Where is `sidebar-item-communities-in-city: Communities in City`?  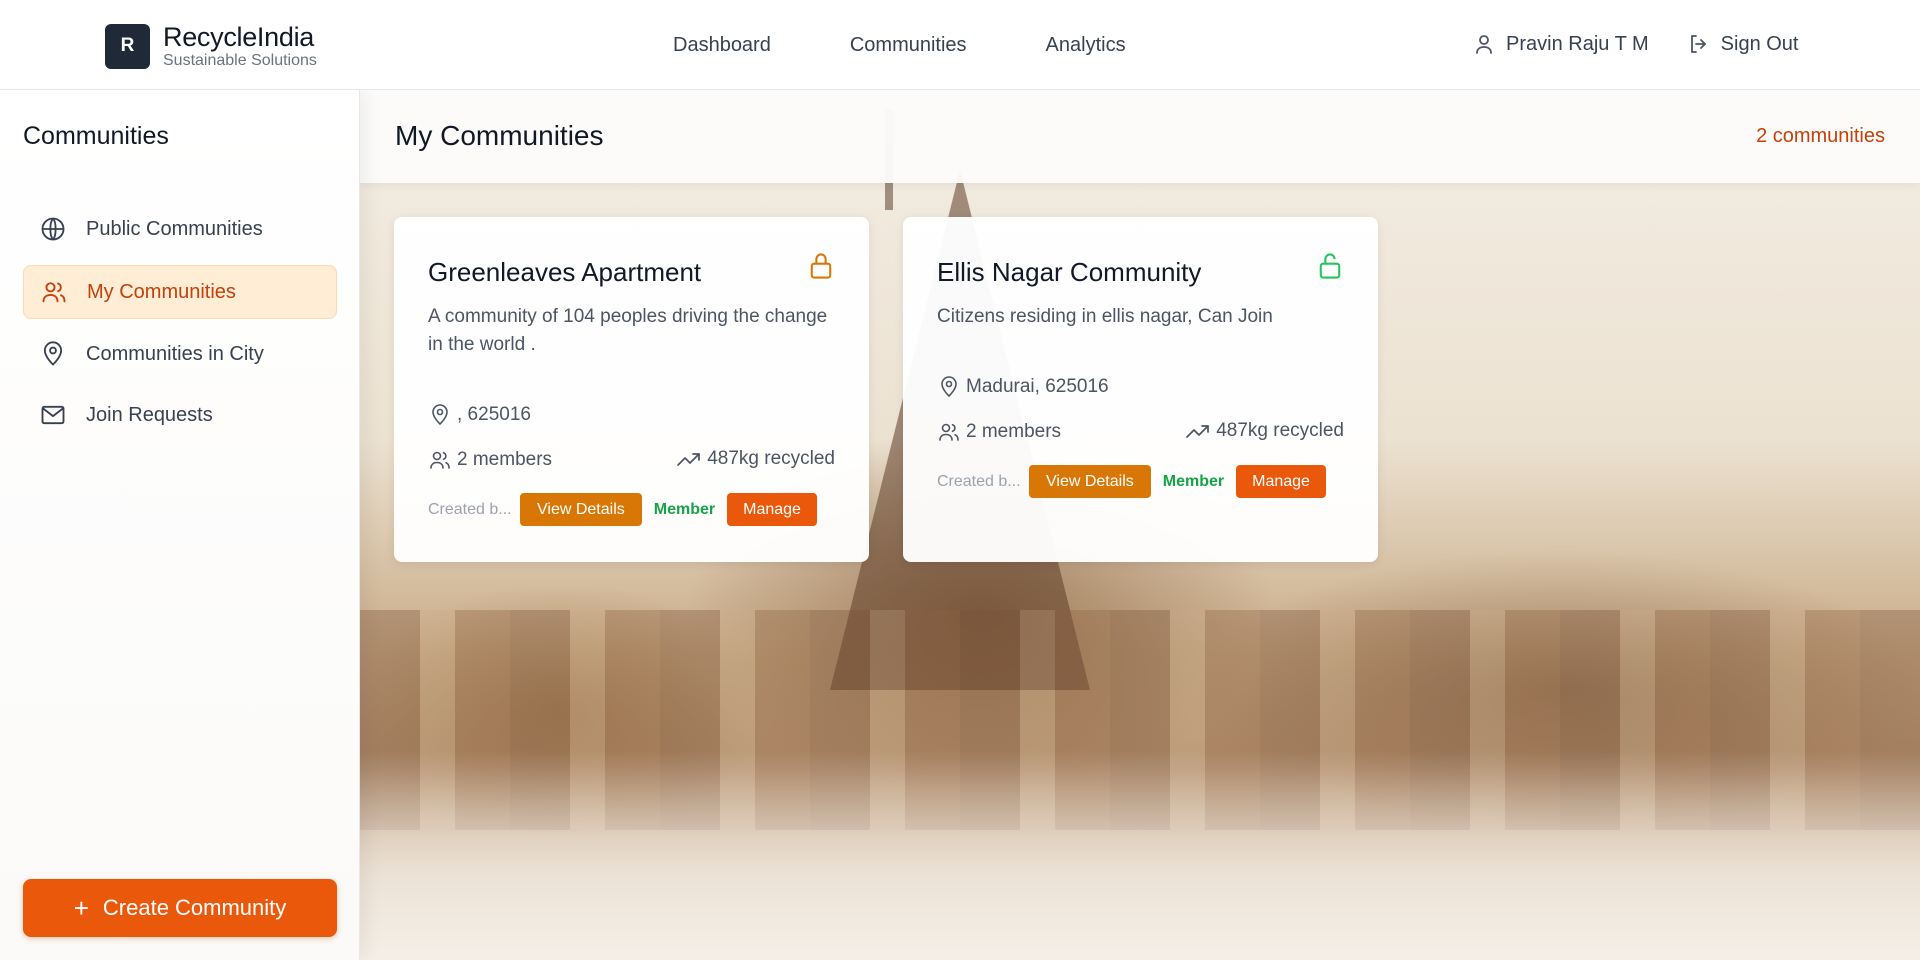
sidebar-item-communities-in-city: Communities in City is located at coordinates (180, 354).